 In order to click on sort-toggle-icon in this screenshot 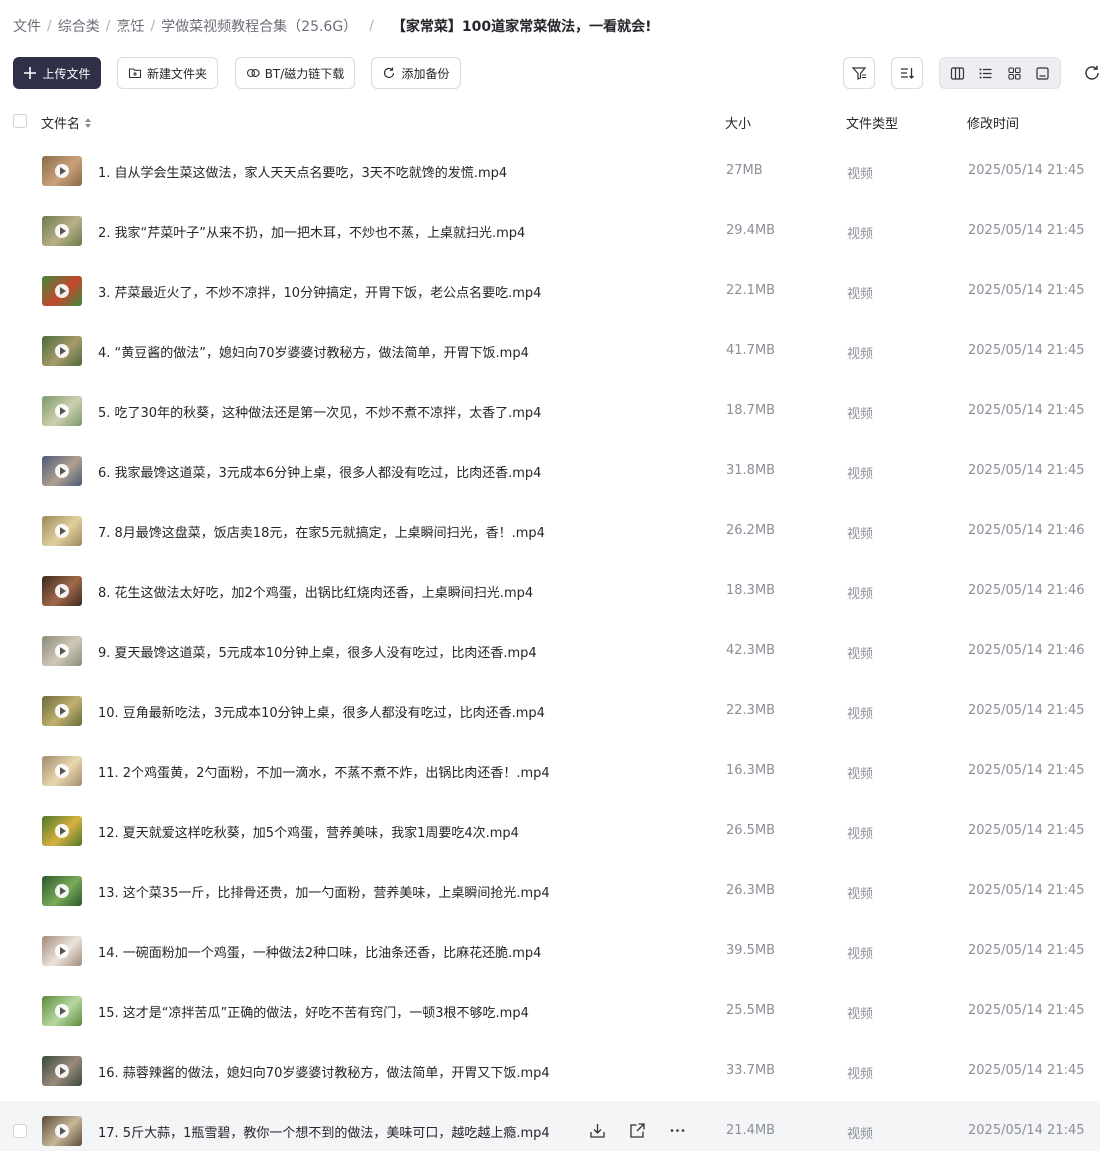, I will do `click(88, 122)`.